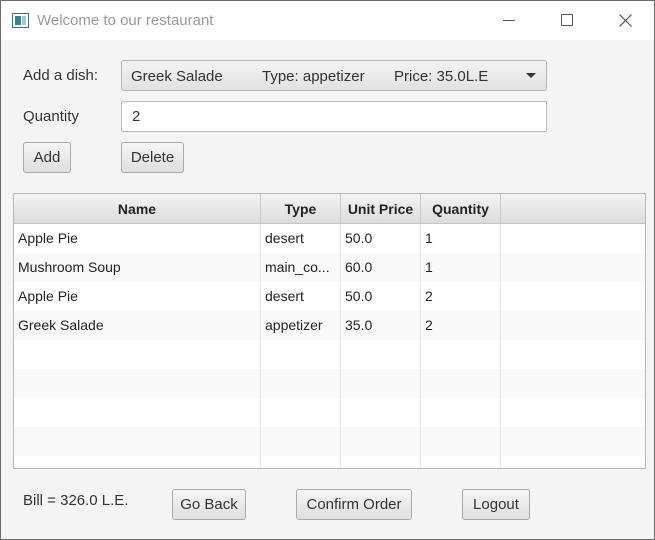 The width and height of the screenshot is (655, 540). I want to click on window-title: Welcome to our restaurant, so click(125, 20).